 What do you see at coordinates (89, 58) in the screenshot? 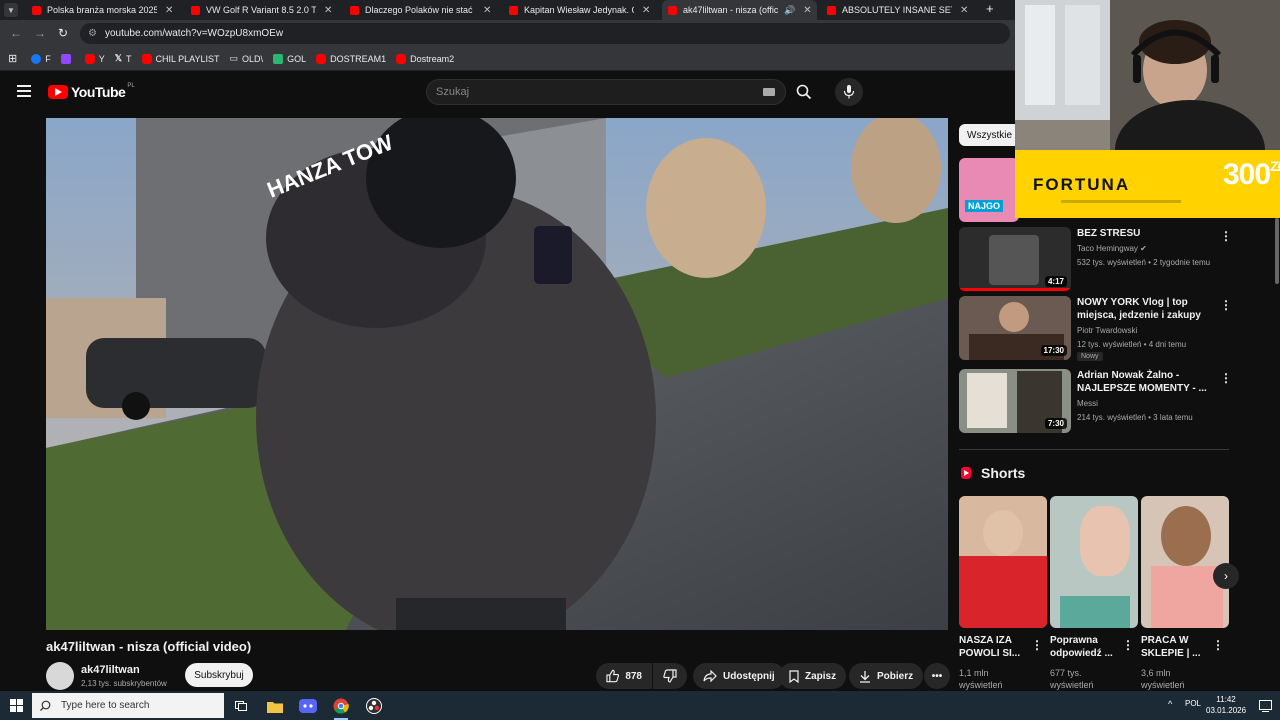
I see `youtube-icon` at bounding box center [89, 58].